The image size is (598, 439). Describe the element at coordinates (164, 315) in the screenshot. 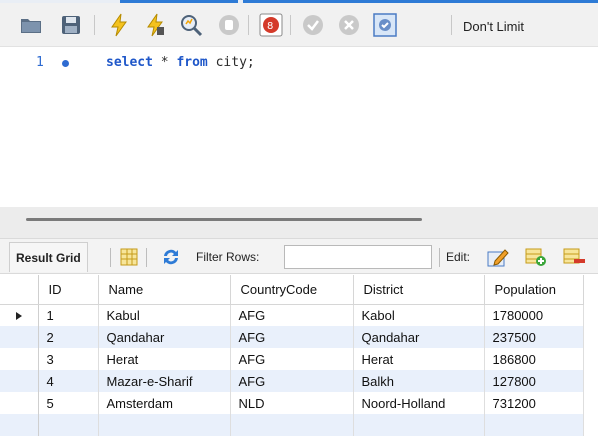

I see `cell-name: Kabul` at that location.